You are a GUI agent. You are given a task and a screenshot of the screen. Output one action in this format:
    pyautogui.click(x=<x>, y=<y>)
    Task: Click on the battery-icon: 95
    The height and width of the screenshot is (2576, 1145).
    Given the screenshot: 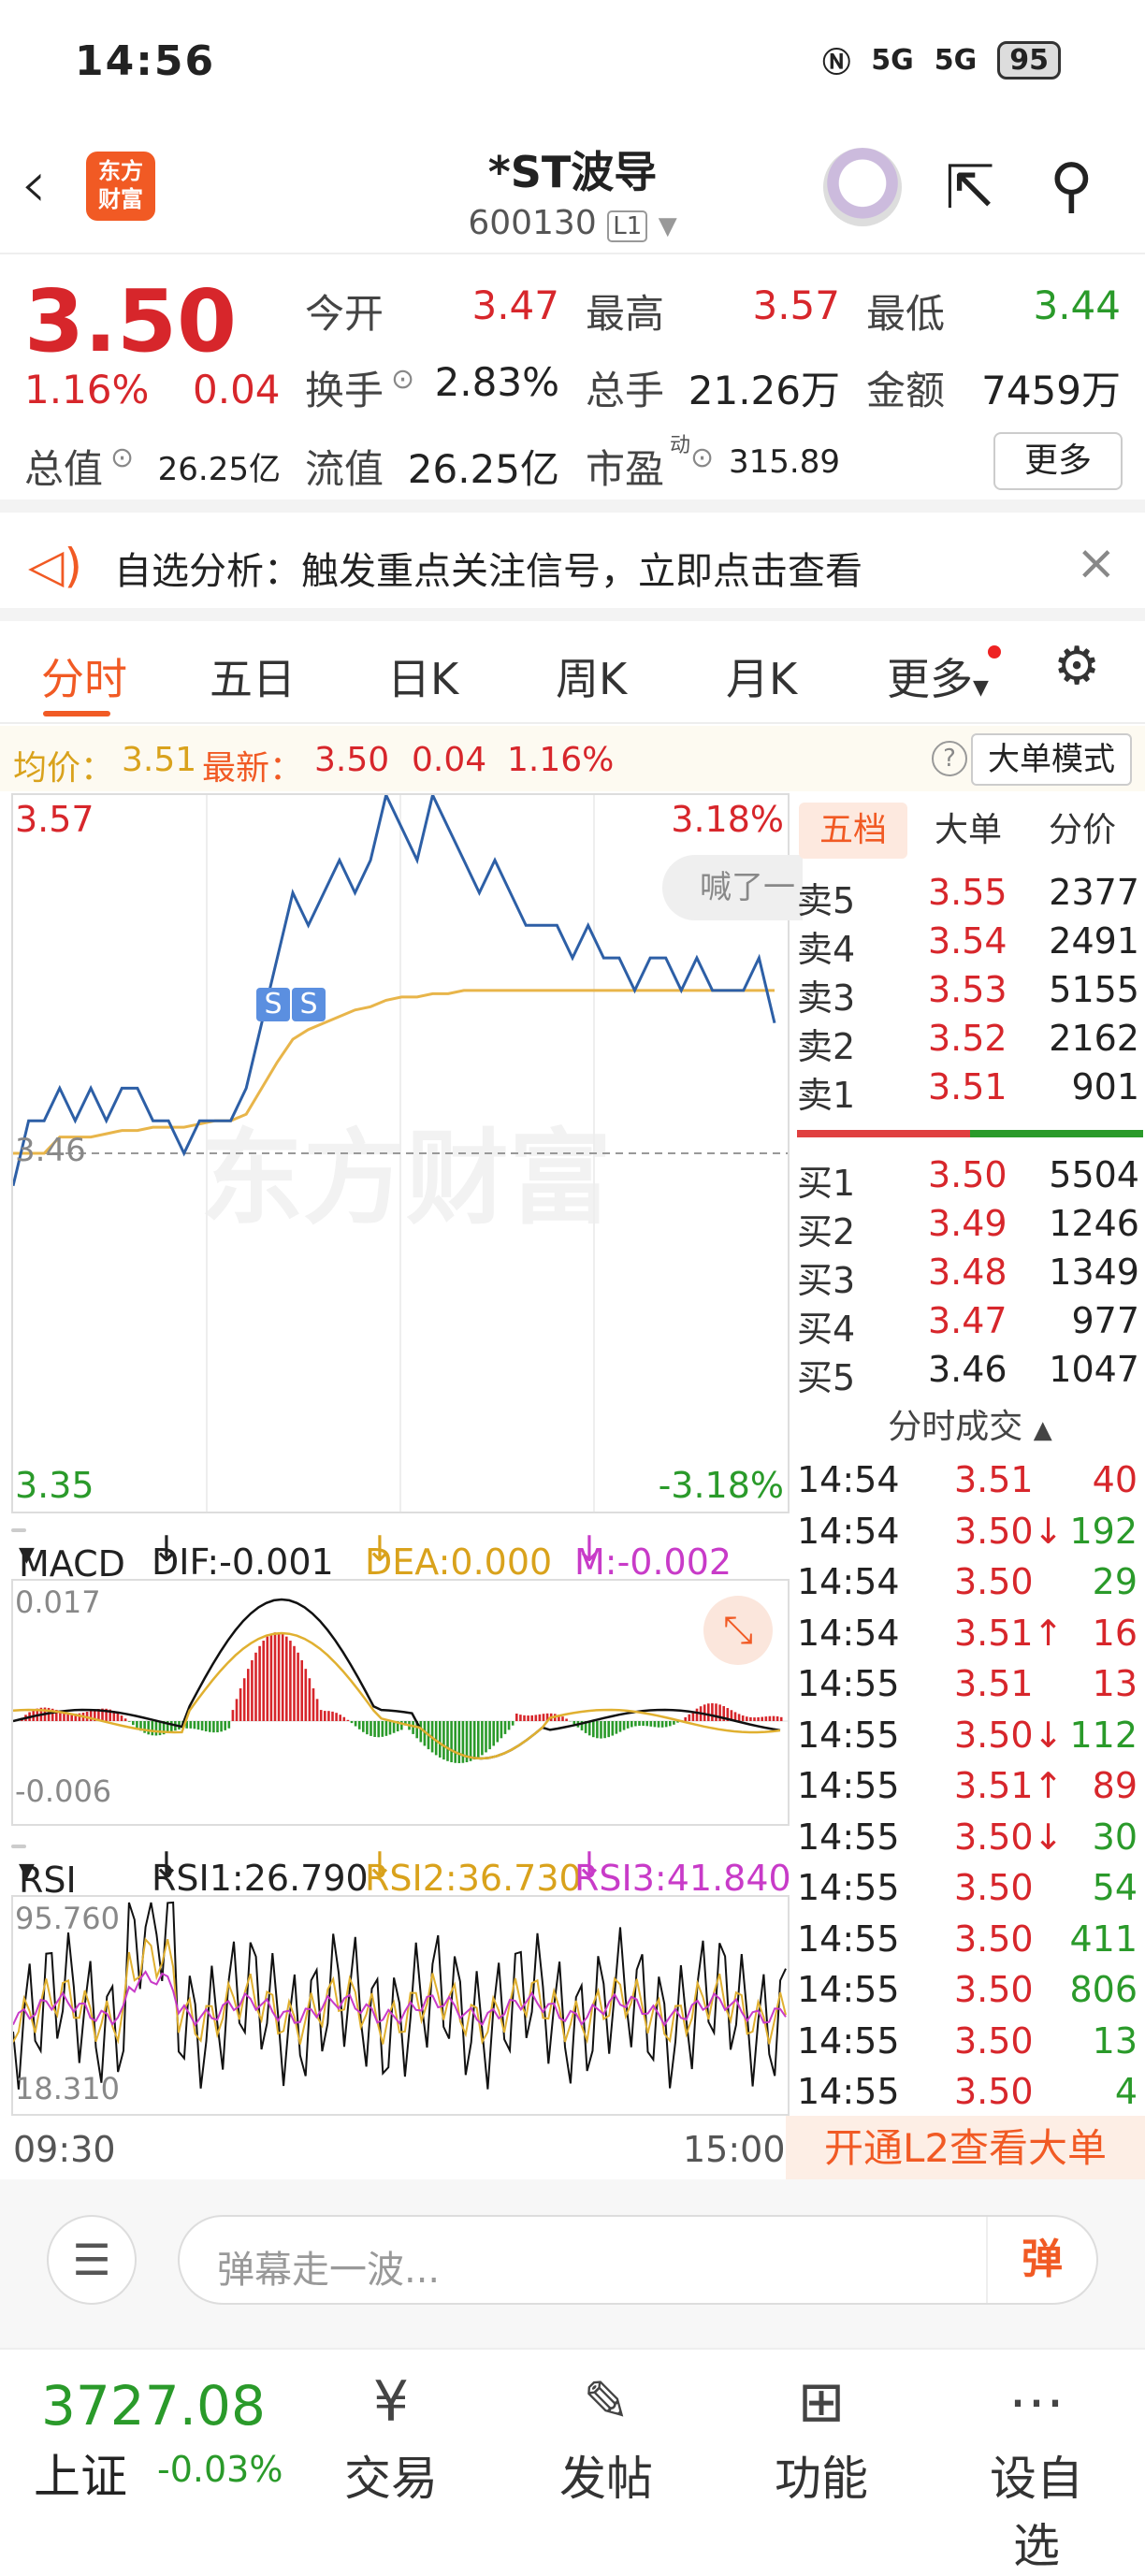 What is the action you would take?
    pyautogui.click(x=1029, y=61)
    